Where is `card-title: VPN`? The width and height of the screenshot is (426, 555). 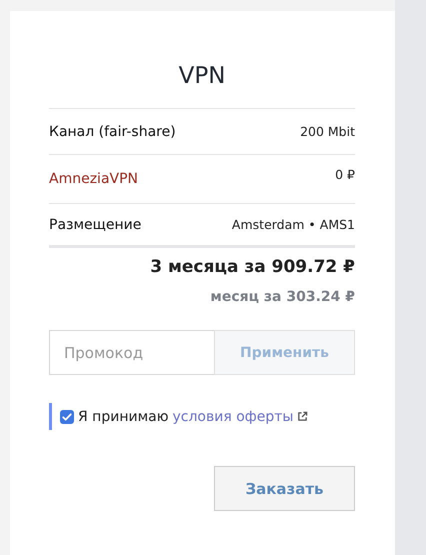 card-title: VPN is located at coordinates (202, 77).